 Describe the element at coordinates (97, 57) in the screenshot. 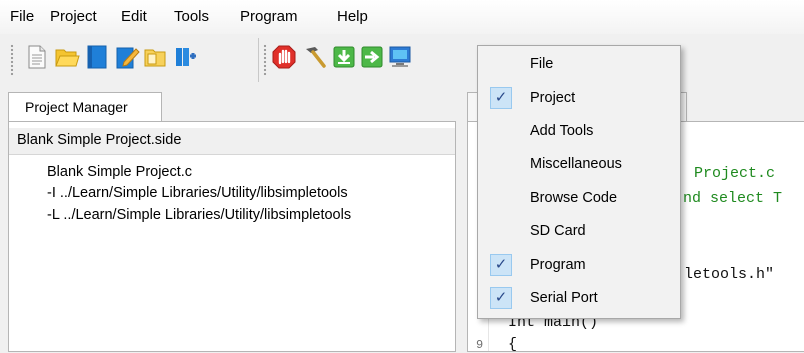

I see `save-icon` at that location.